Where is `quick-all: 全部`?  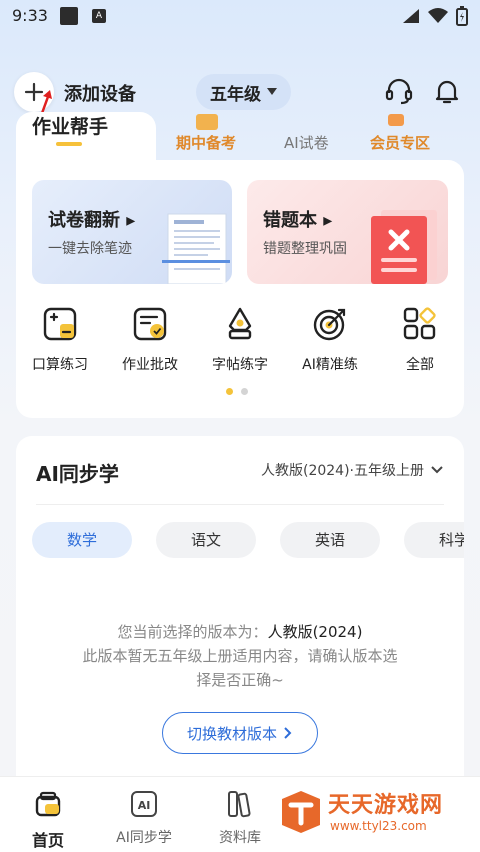 quick-all: 全部 is located at coordinates (420, 340).